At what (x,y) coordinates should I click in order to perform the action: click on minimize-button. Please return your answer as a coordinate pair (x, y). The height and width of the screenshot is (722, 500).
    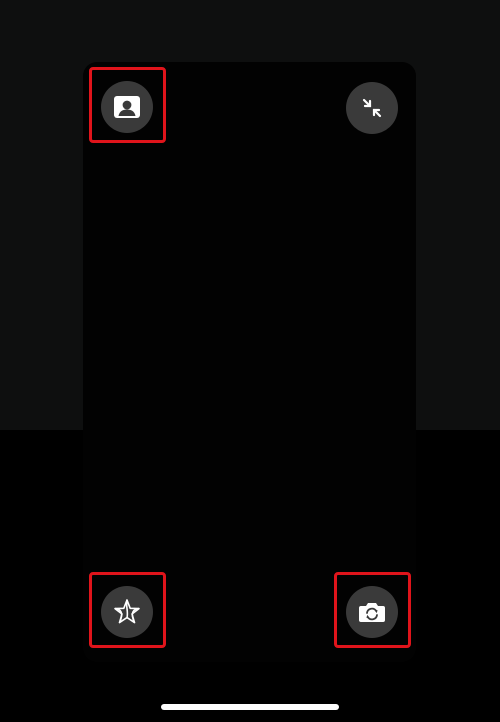
    Looking at the image, I should click on (372, 108).